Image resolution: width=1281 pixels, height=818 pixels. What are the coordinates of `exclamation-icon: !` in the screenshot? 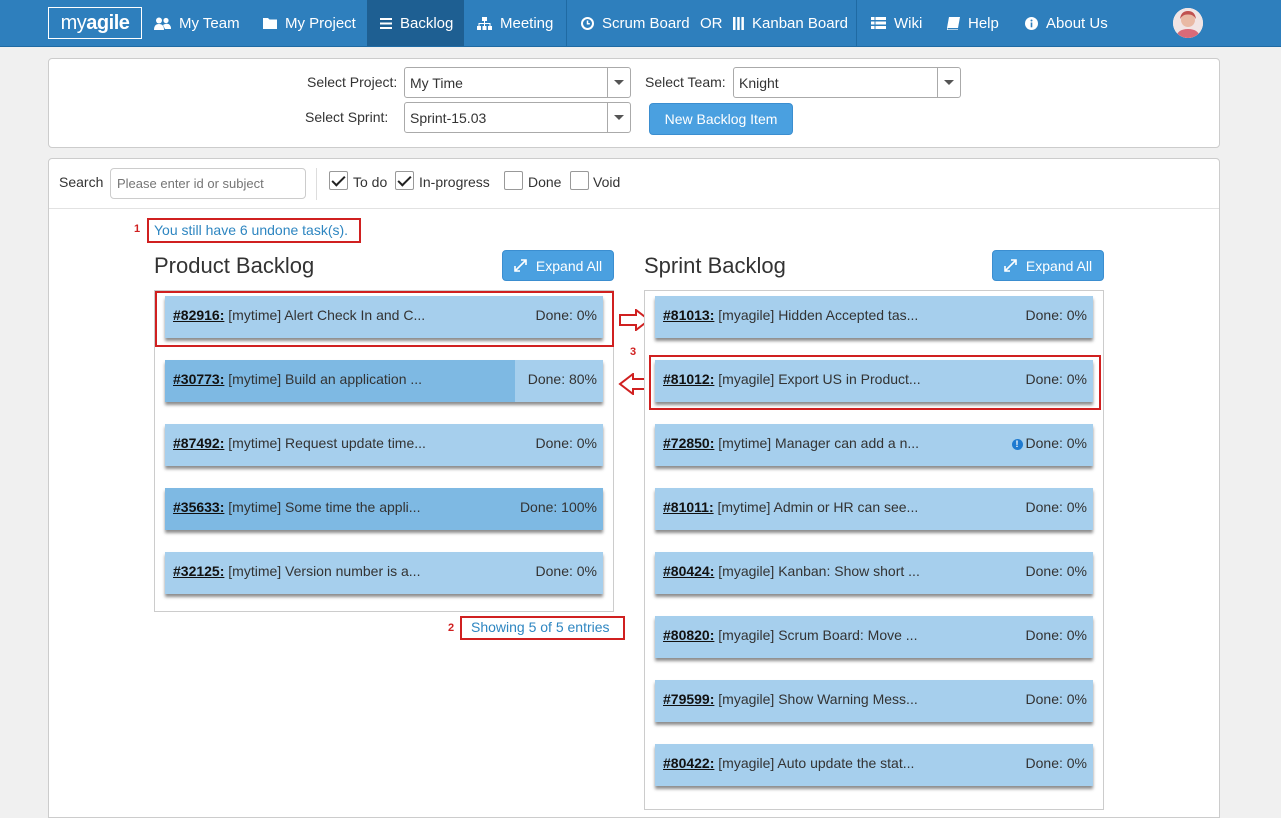 It's located at (1017, 444).